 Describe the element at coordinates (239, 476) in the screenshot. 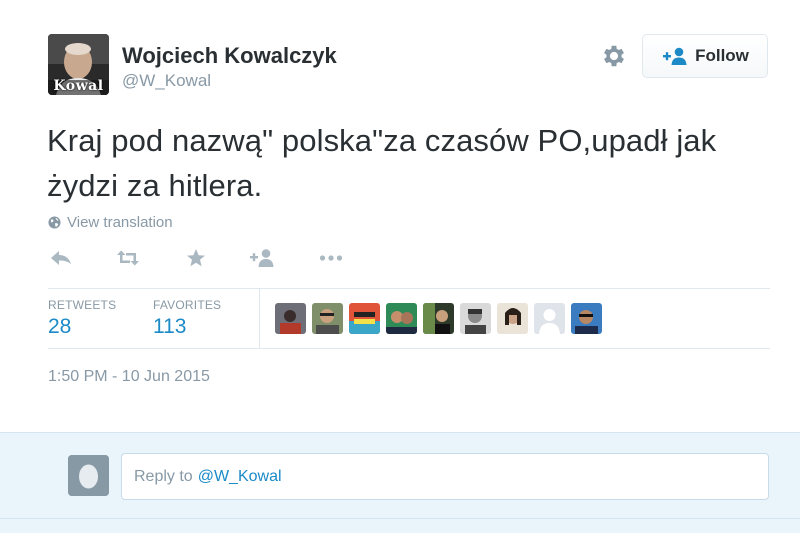

I see `reply-placeholder-mention: @W_Kowal` at that location.